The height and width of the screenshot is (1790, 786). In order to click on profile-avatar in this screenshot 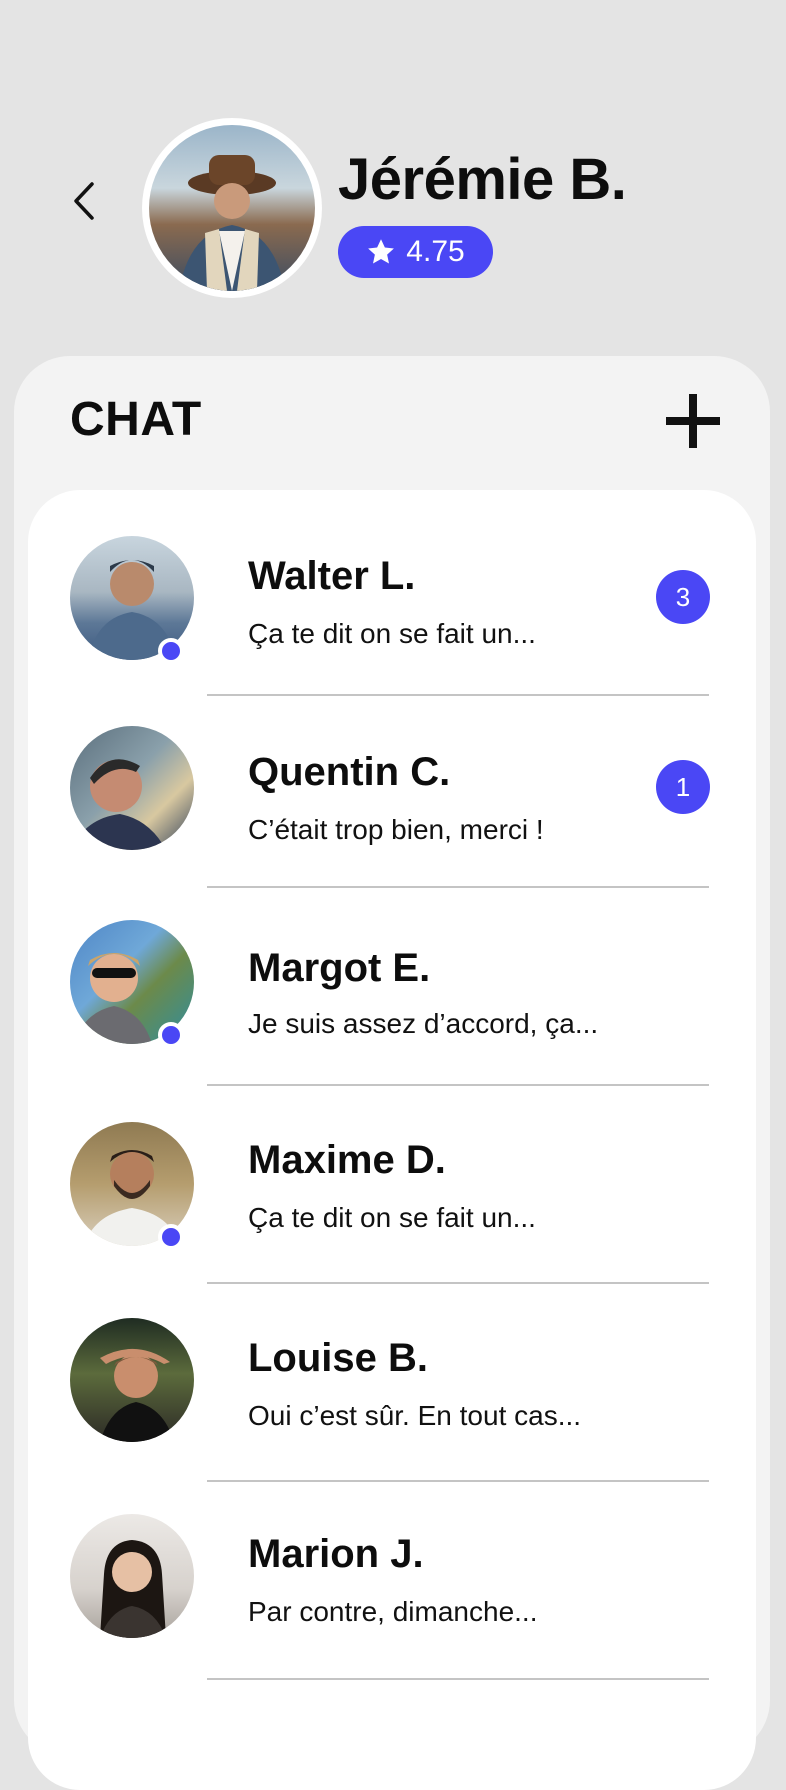, I will do `click(232, 208)`.